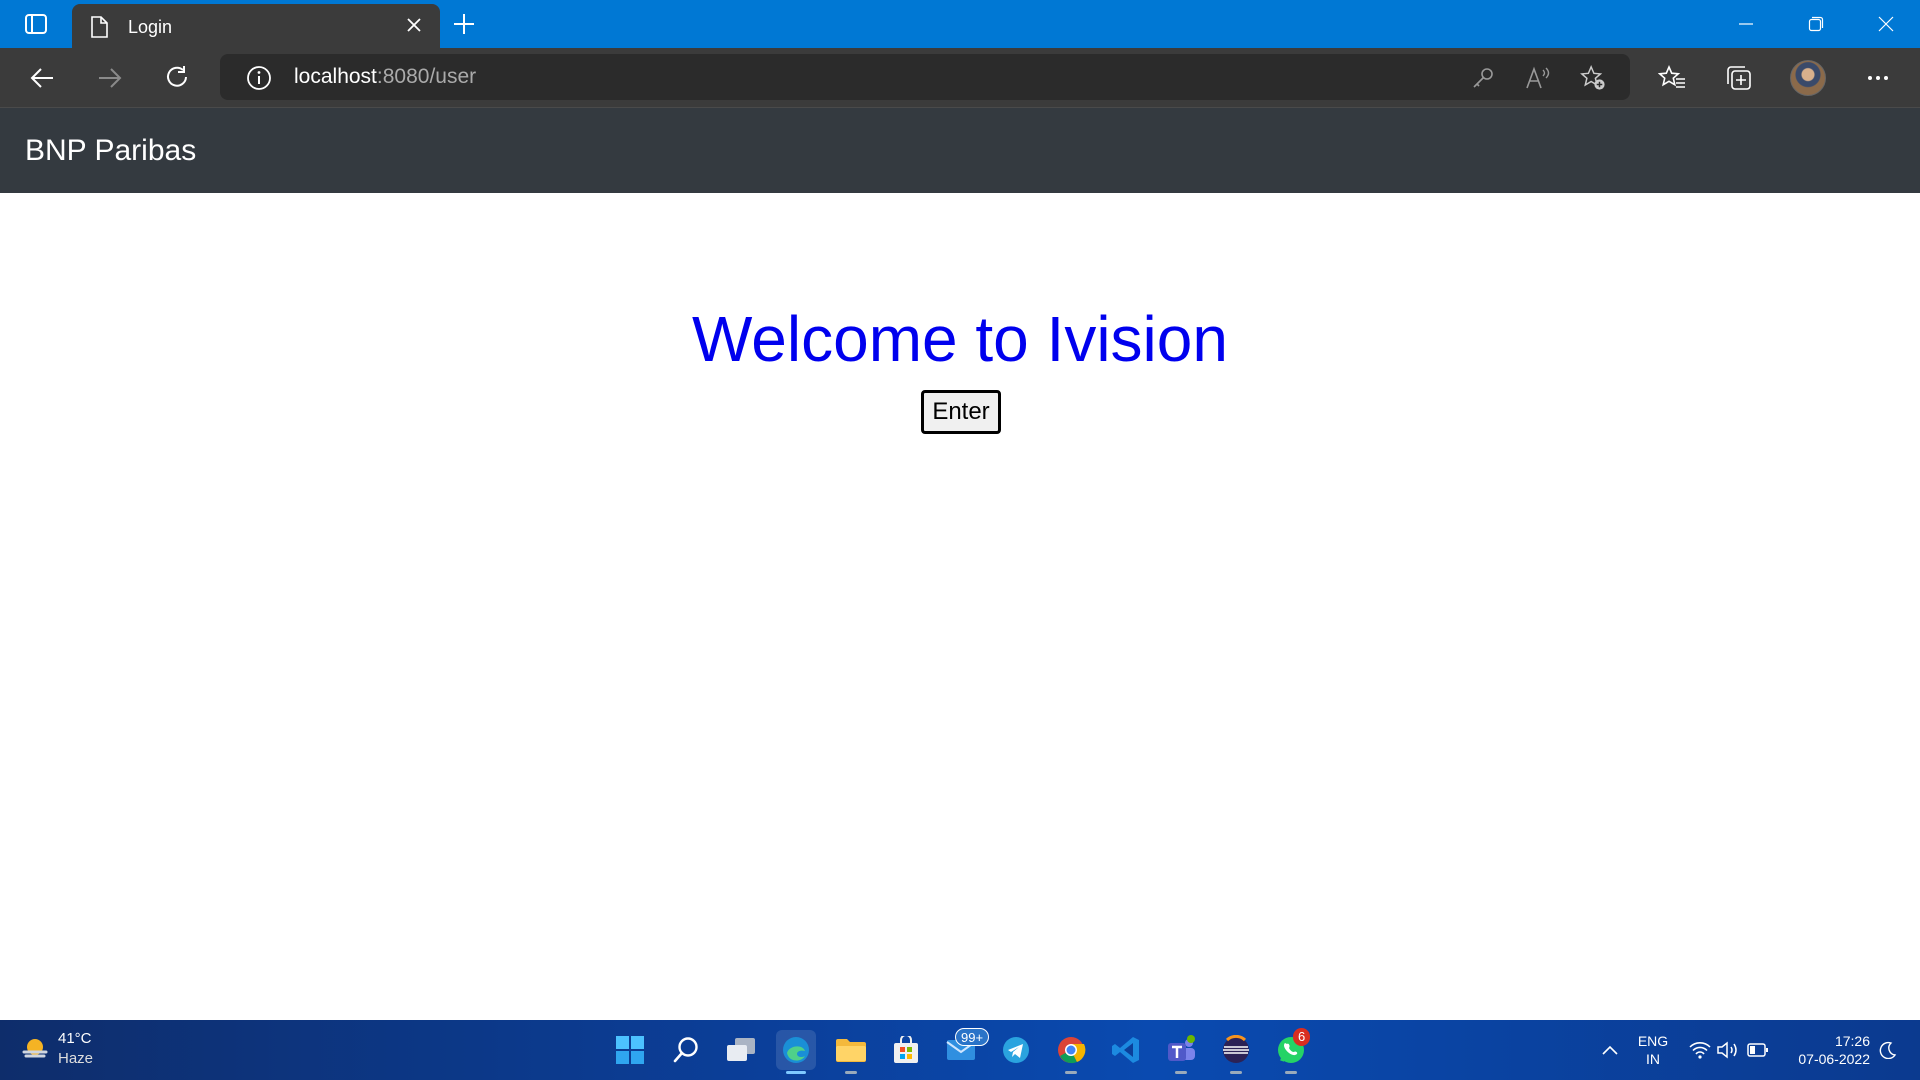 The width and height of the screenshot is (1920, 1080). I want to click on telegram-icon, so click(1016, 1050).